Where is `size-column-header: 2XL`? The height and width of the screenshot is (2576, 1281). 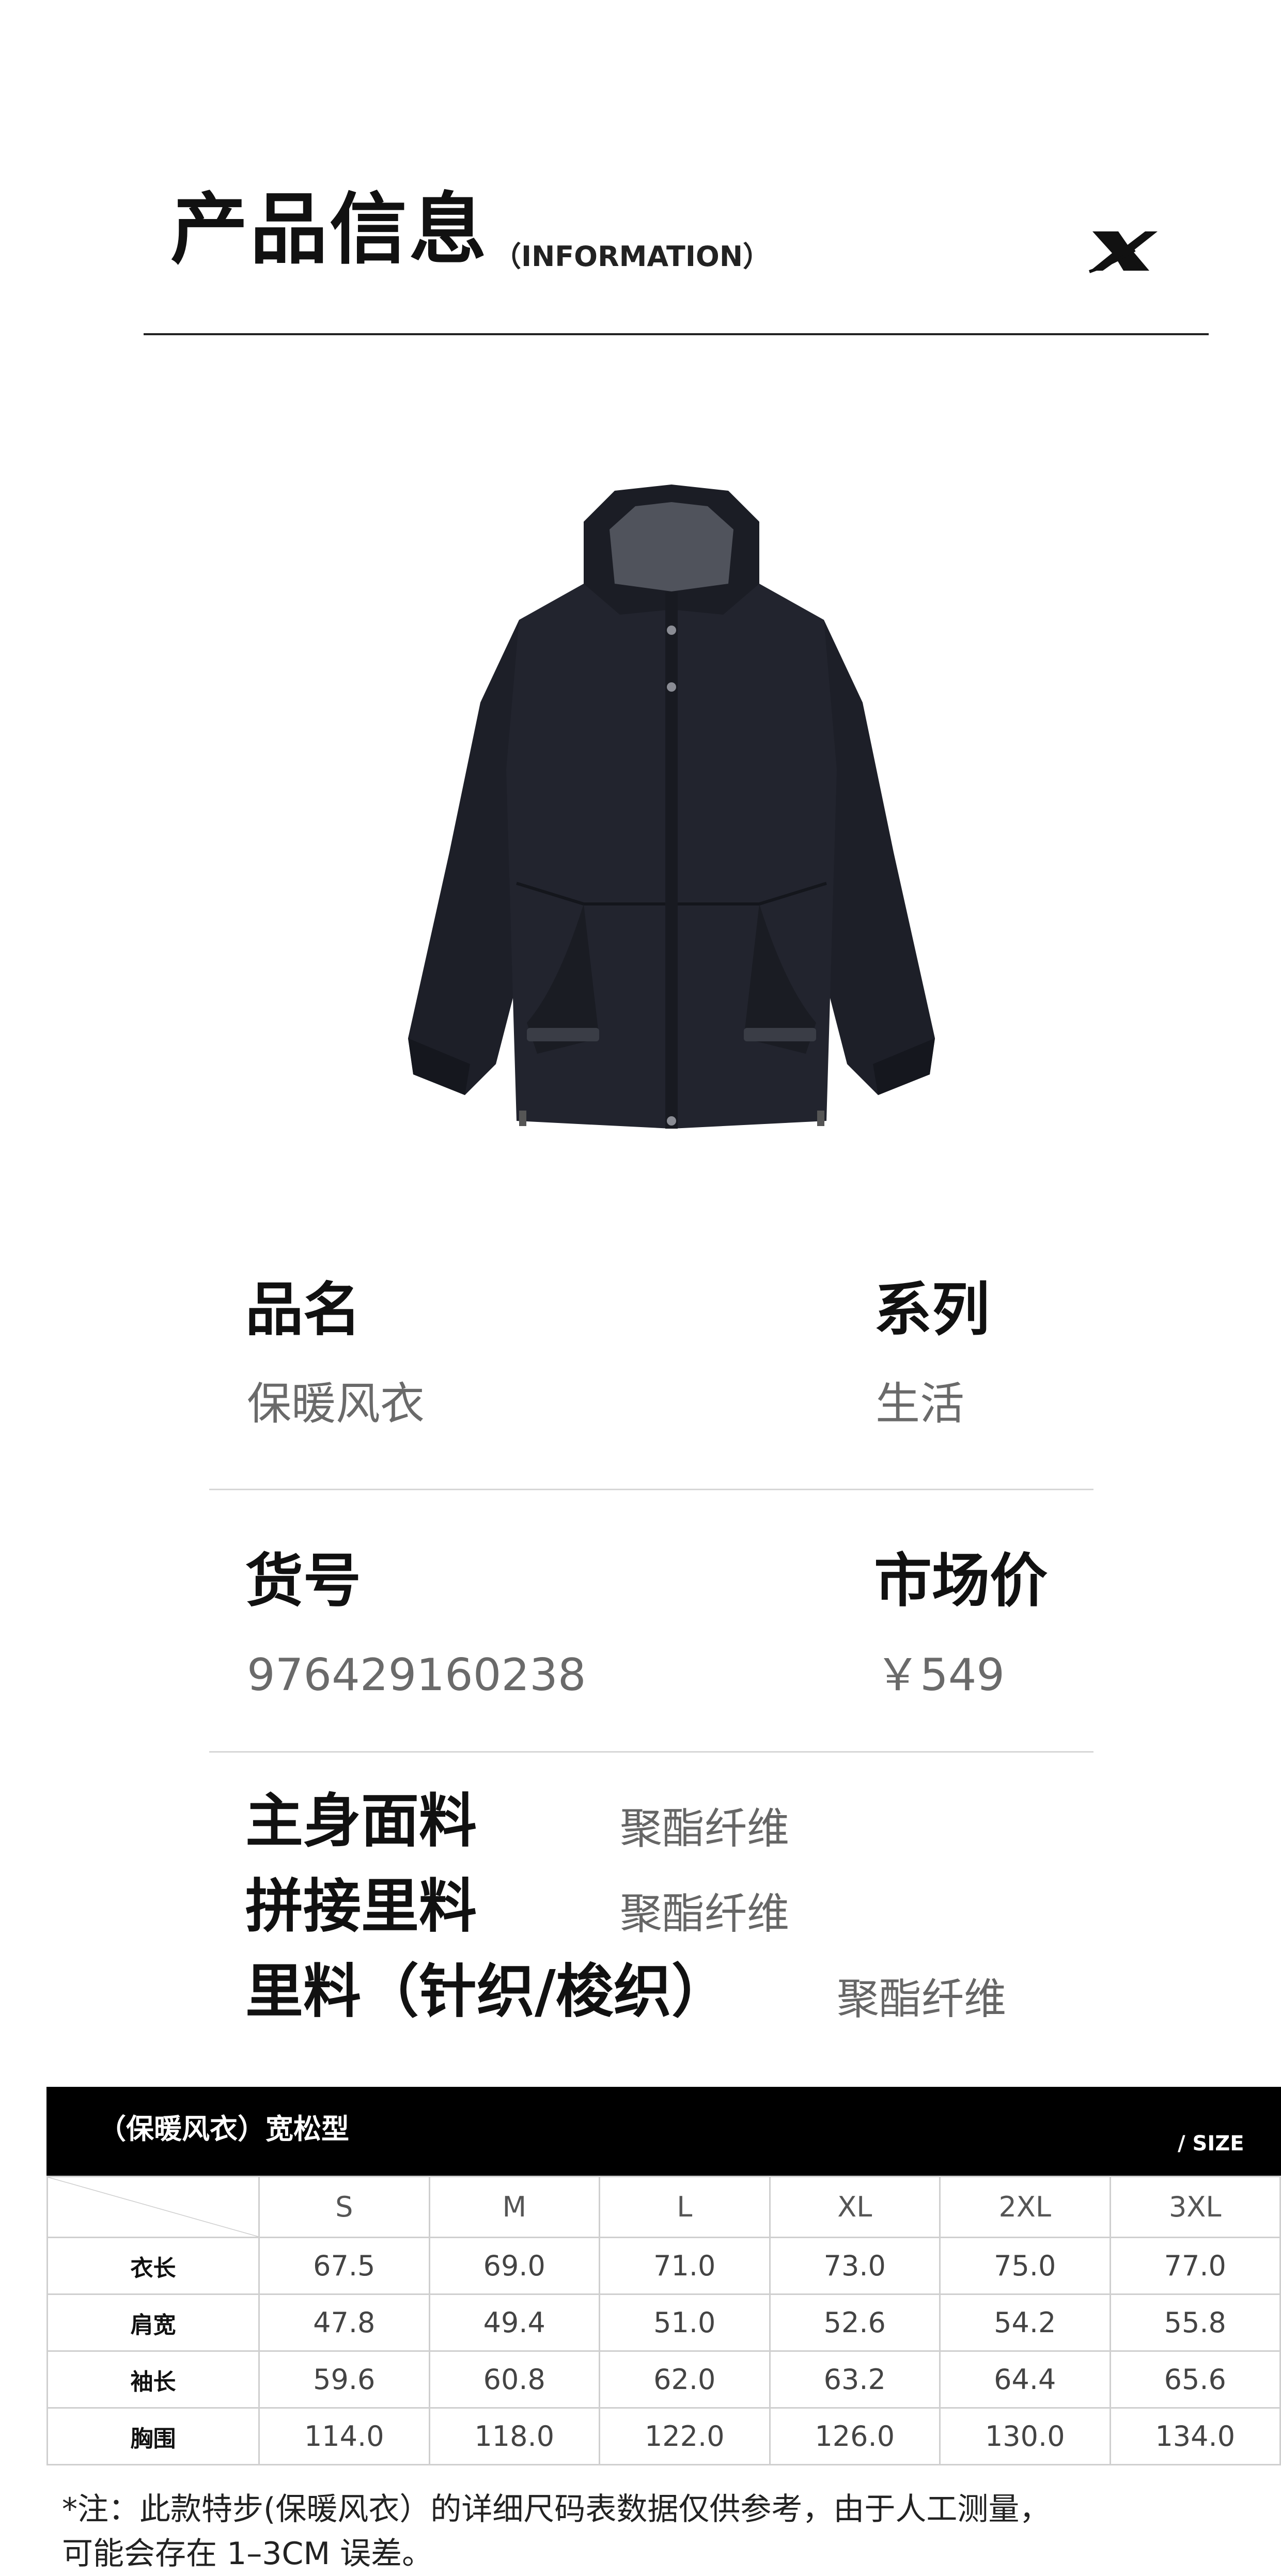 size-column-header: 2XL is located at coordinates (1025, 2207).